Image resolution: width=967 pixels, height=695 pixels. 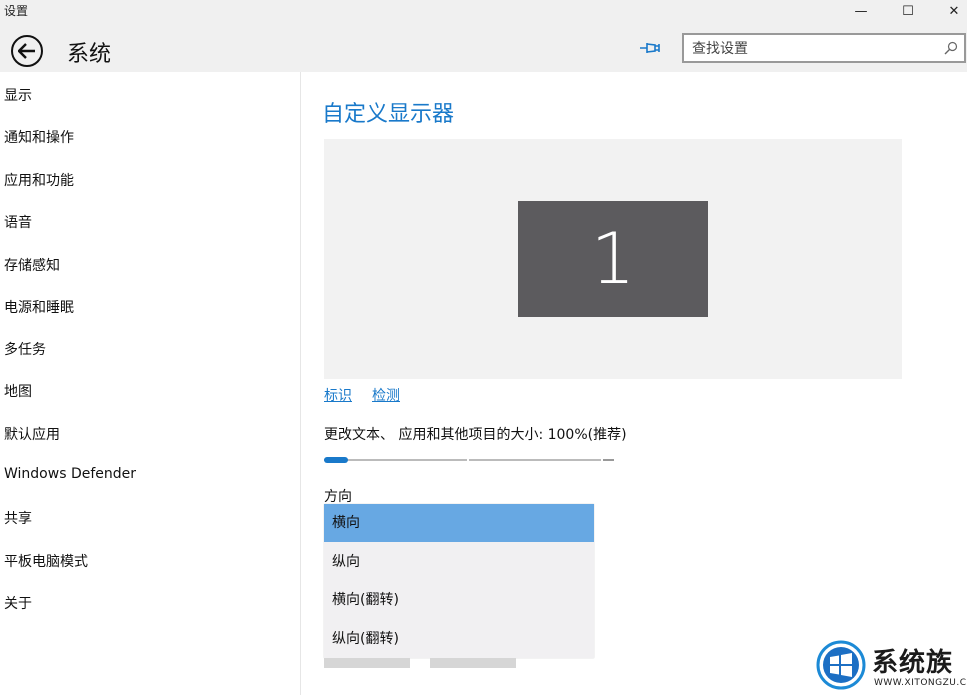 I want to click on orientation-label: 方向, so click(x=338, y=497).